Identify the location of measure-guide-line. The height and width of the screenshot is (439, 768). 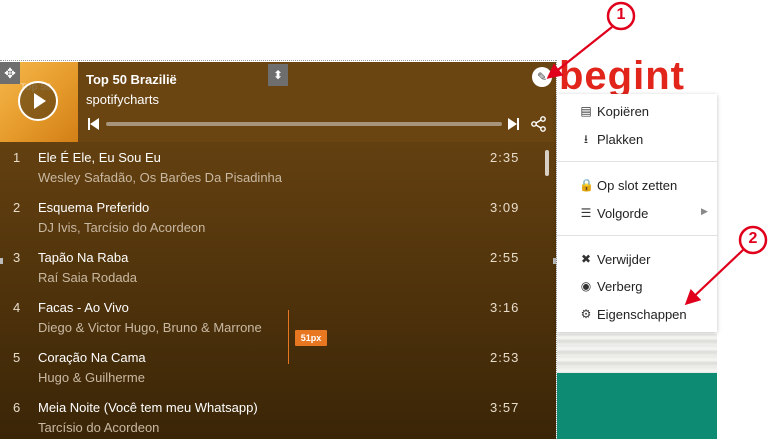
(288, 337).